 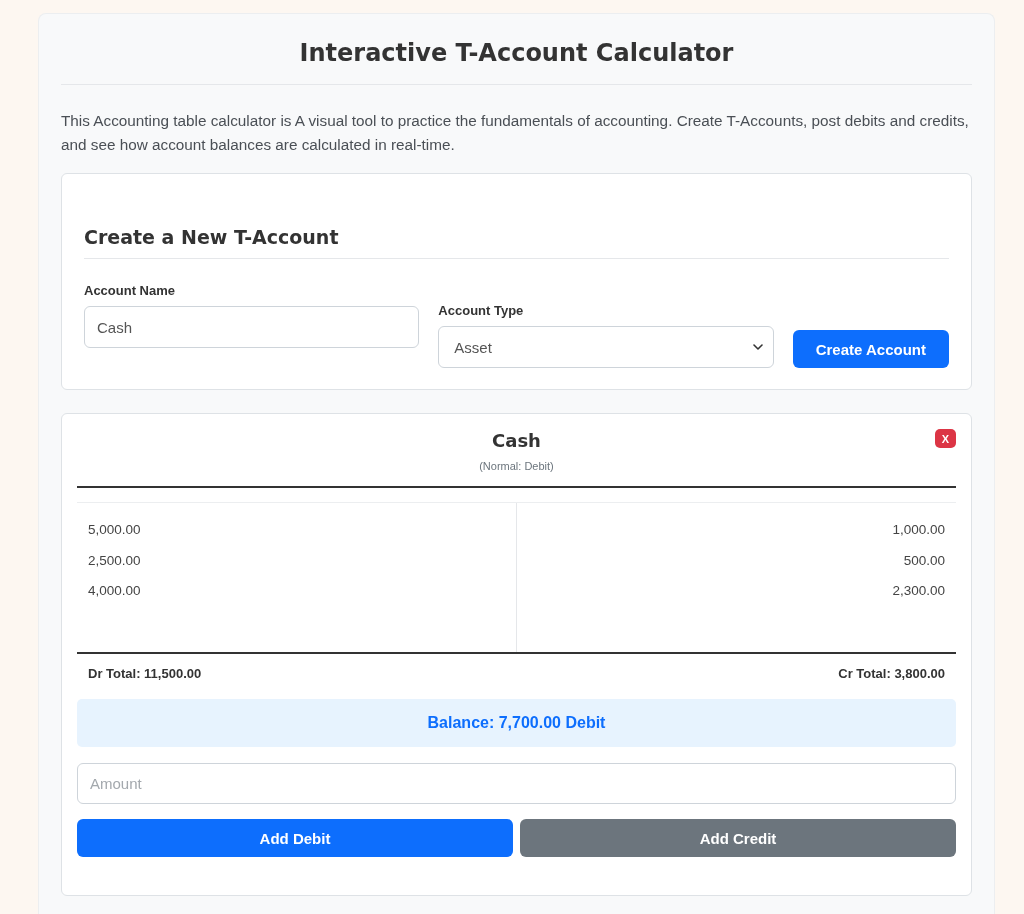 I want to click on account-name: Cash, so click(x=516, y=441).